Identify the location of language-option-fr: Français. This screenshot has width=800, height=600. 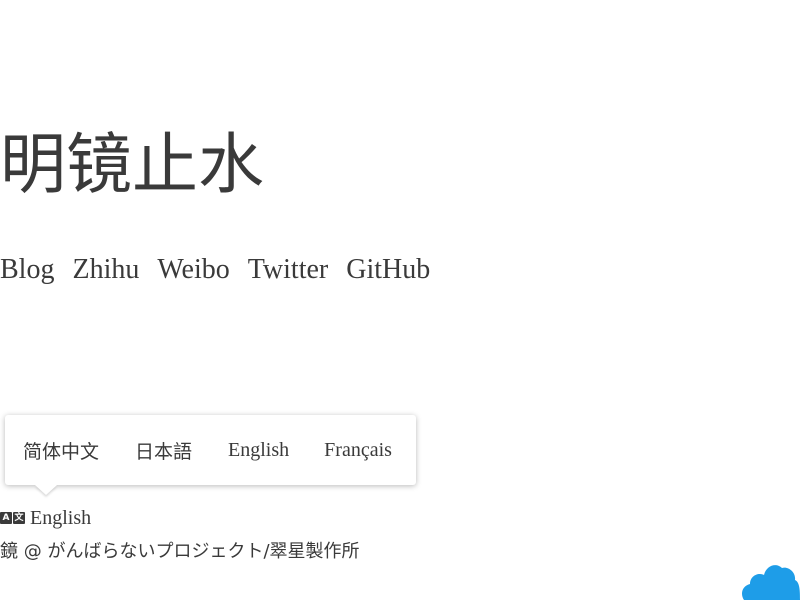
(358, 450).